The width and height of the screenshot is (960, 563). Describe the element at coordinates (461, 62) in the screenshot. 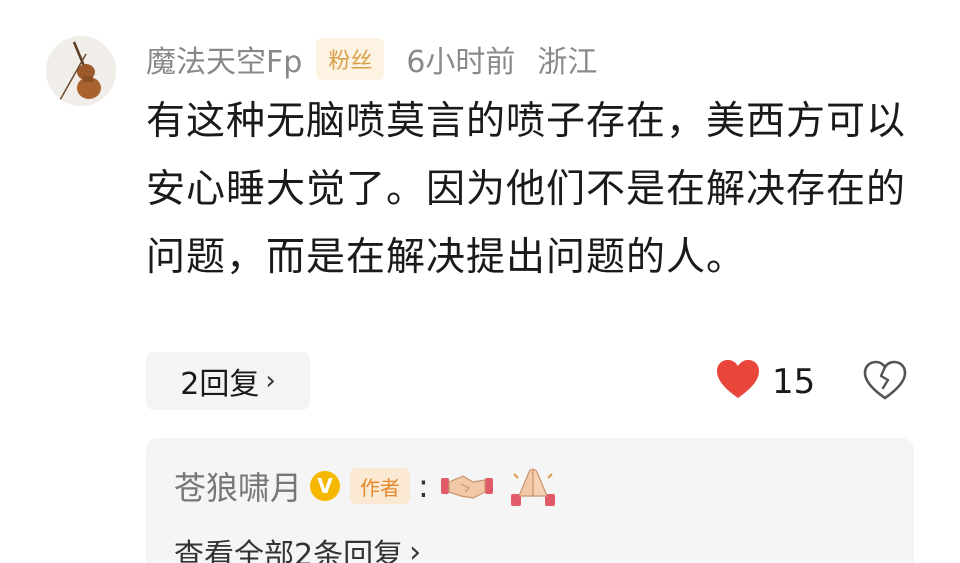

I see `comment-time: 6小时前` at that location.